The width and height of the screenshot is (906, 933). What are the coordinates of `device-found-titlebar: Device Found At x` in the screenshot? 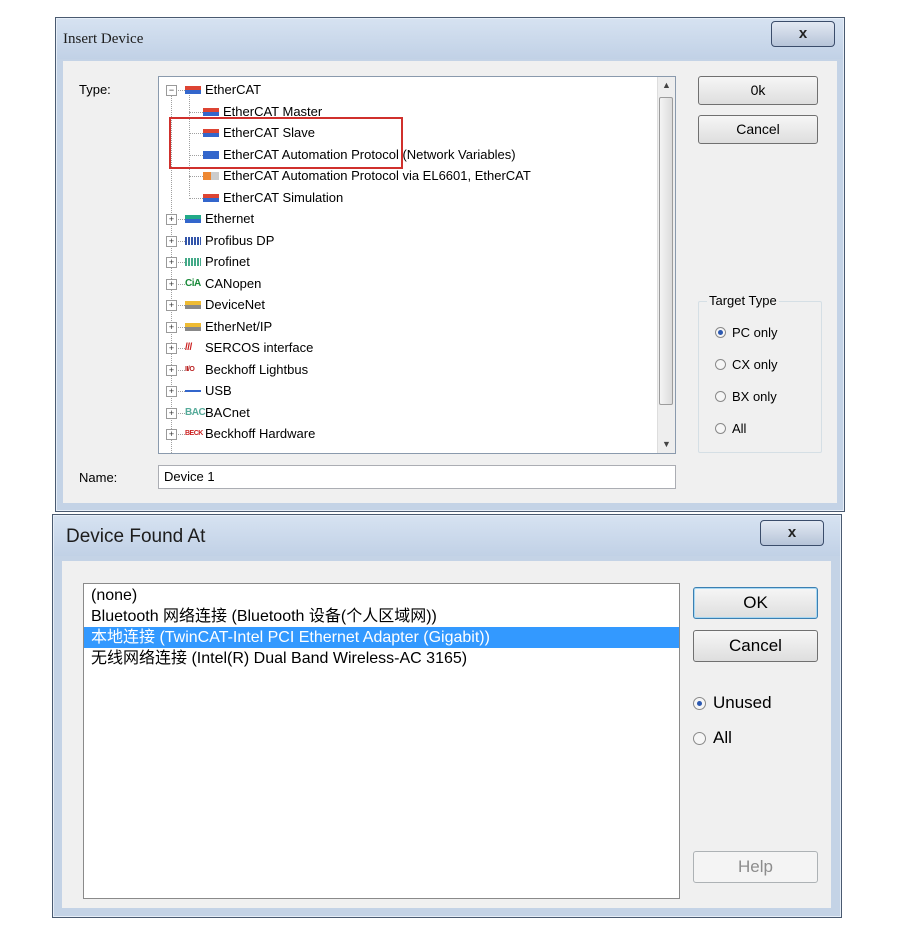 It's located at (447, 536).